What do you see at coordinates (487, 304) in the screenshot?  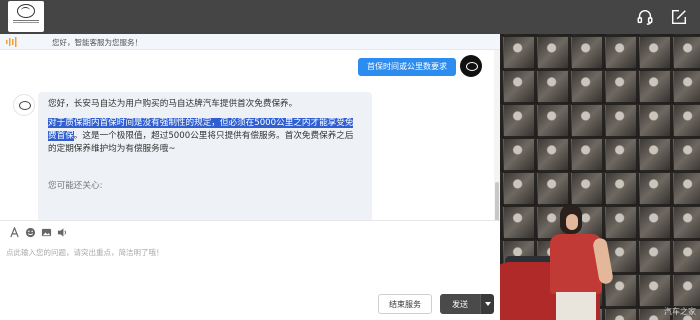 I see `send-options-dropdown` at bounding box center [487, 304].